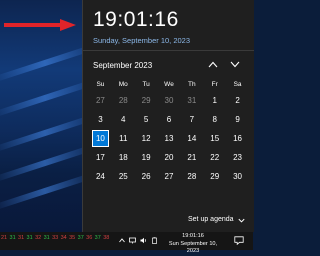  Describe the element at coordinates (214, 157) in the screenshot. I see `day-cell: 22` at that location.